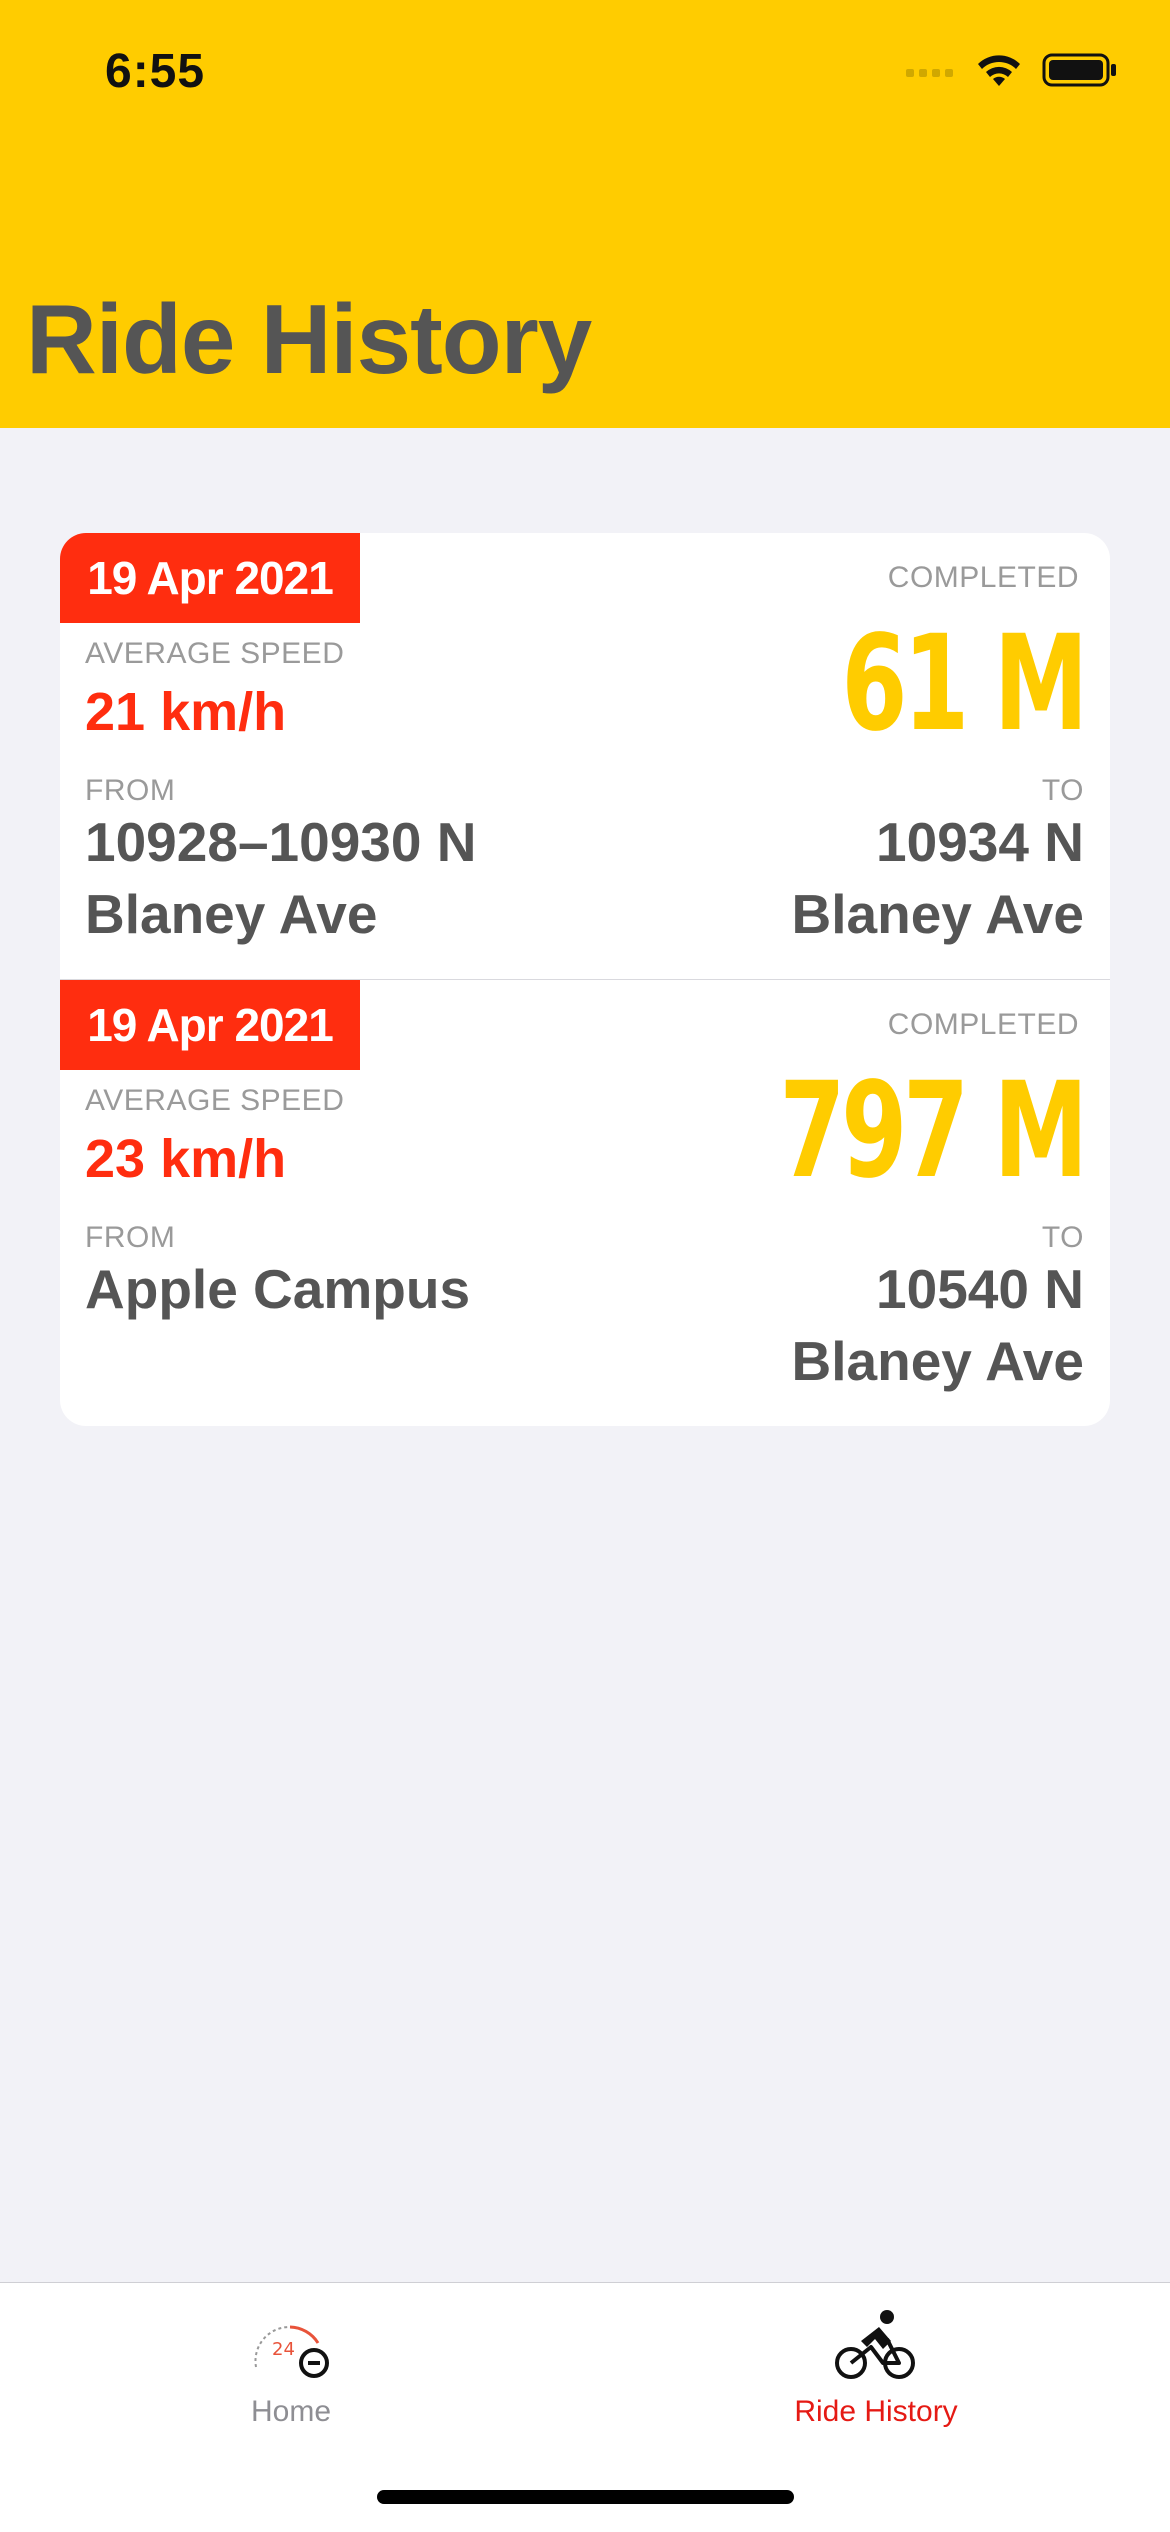 The height and width of the screenshot is (2532, 1170). I want to click on to-address: 10540 N Blaney Ave, so click(938, 1325).